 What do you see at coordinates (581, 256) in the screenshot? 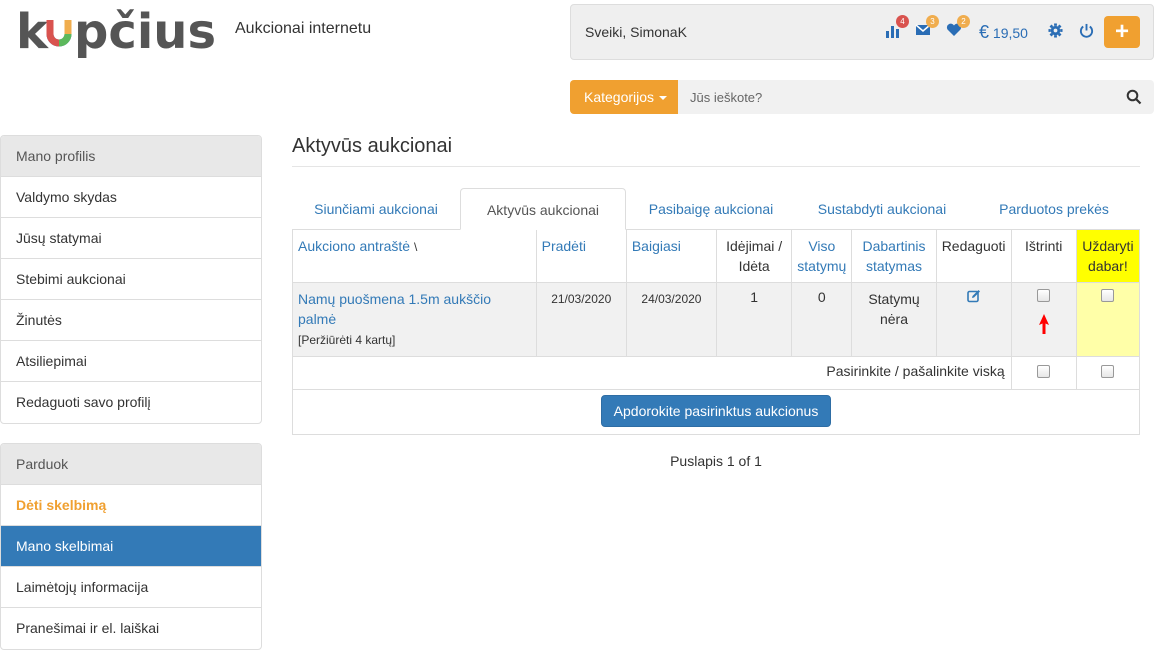
I see `col-started-header: Pradėti` at bounding box center [581, 256].